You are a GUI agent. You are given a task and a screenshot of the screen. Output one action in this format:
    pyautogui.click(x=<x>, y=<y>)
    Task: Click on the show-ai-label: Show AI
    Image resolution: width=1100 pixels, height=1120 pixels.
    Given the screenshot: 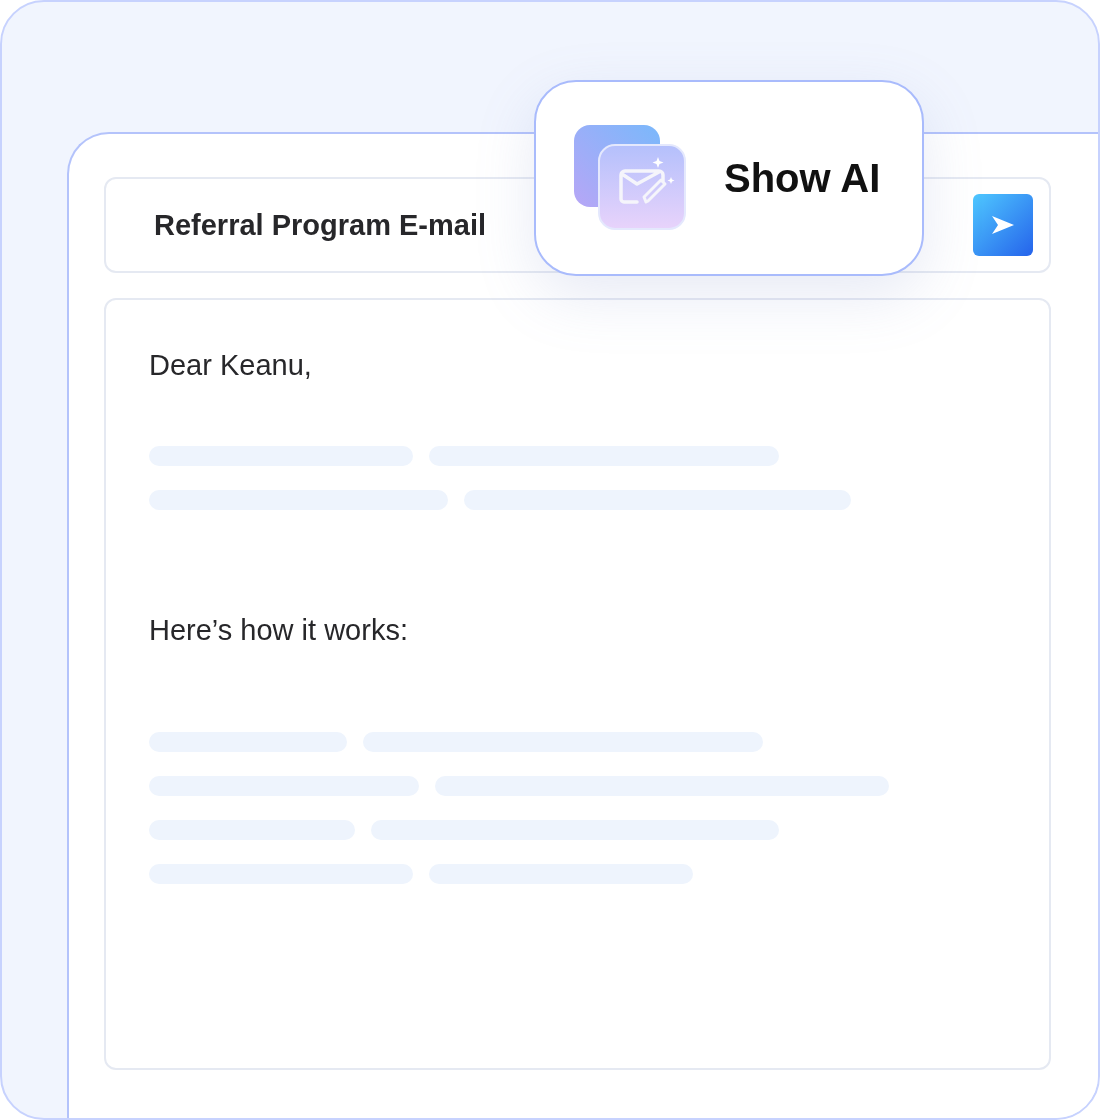 What is the action you would take?
    pyautogui.click(x=802, y=178)
    